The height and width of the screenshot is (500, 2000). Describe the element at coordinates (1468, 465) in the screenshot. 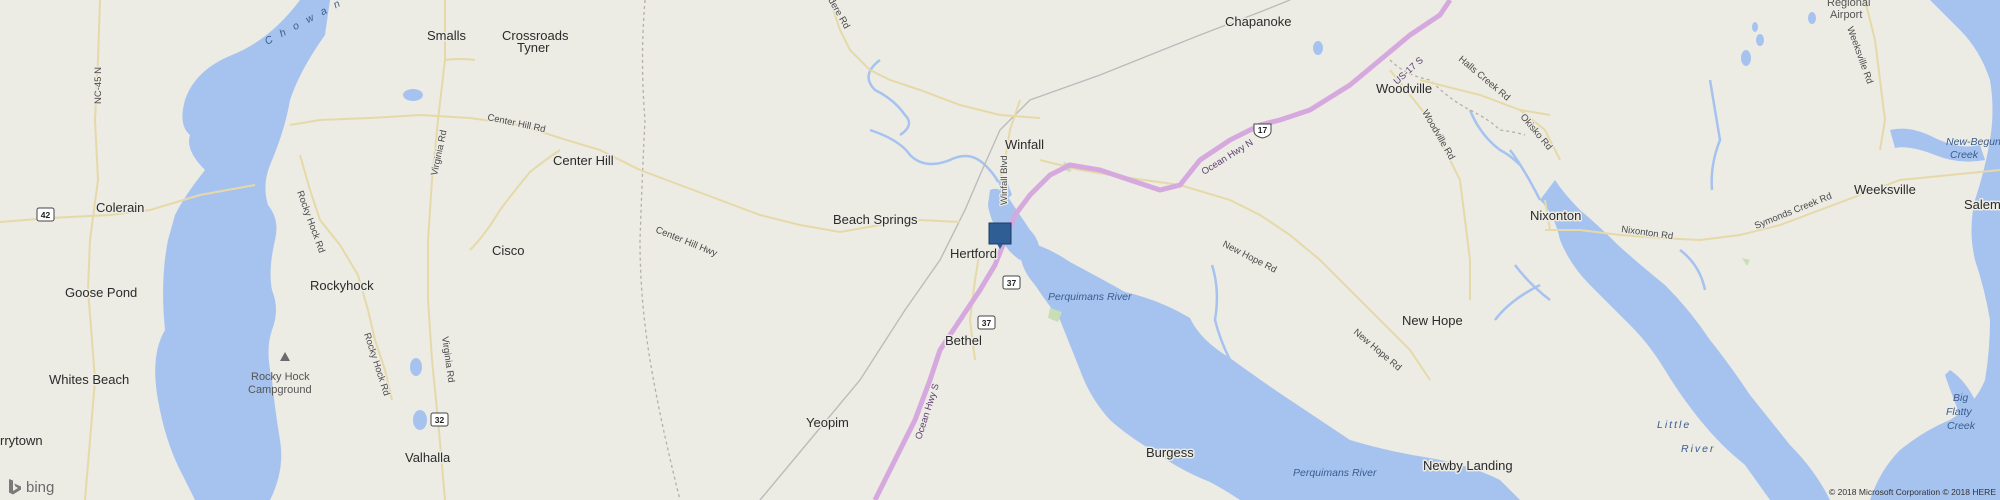

I see `place-label-newby-landing: Newby Landing` at that location.